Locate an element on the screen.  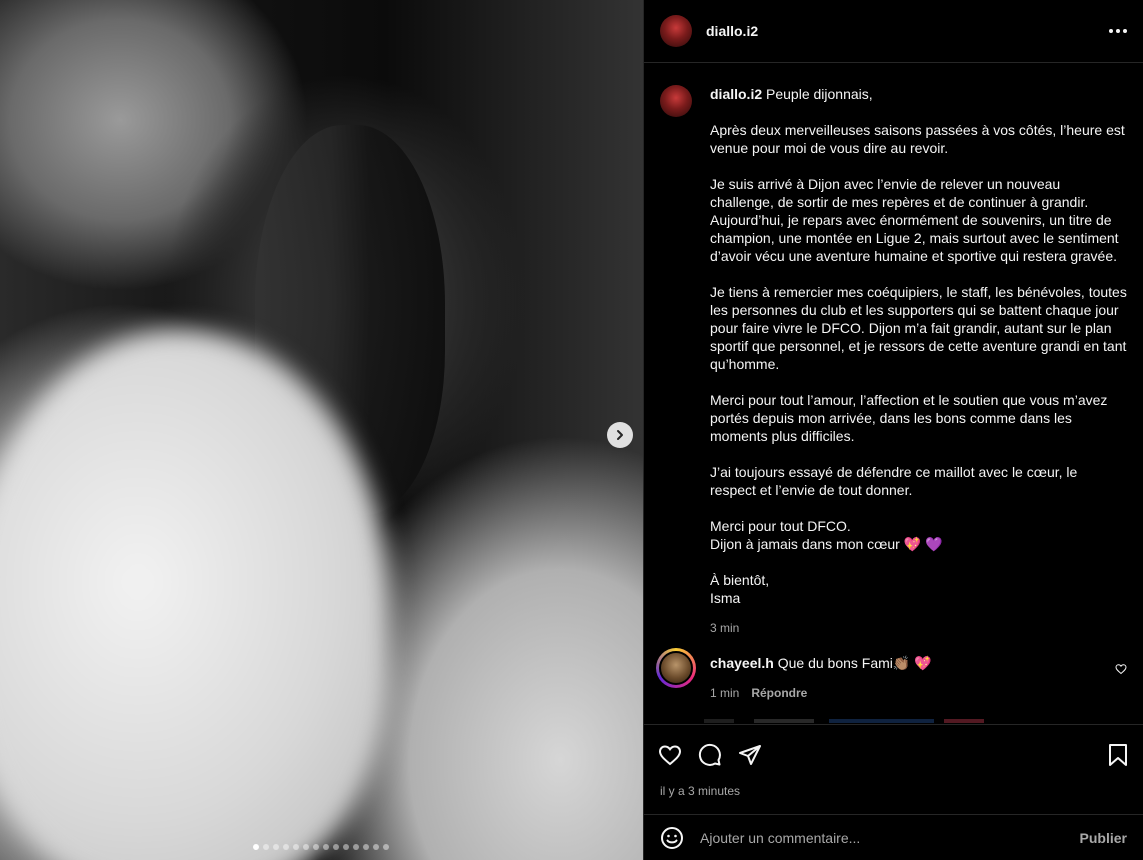
smiley-icon is located at coordinates (672, 837).